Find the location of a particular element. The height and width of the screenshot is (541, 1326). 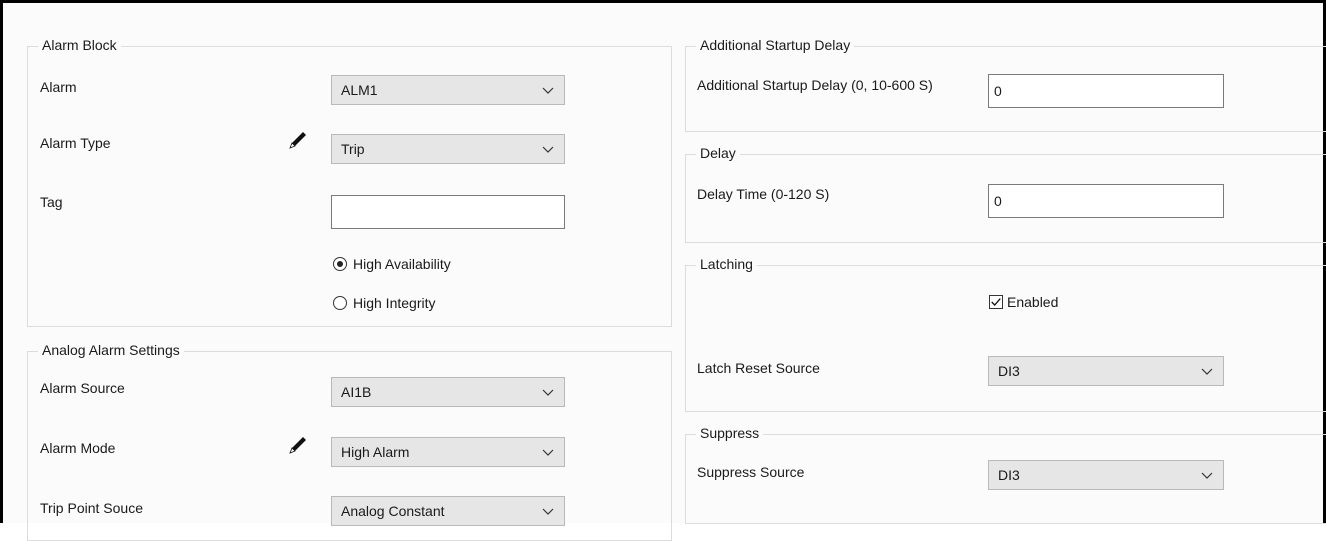

latching-group: Latching is located at coordinates (1005, 334).